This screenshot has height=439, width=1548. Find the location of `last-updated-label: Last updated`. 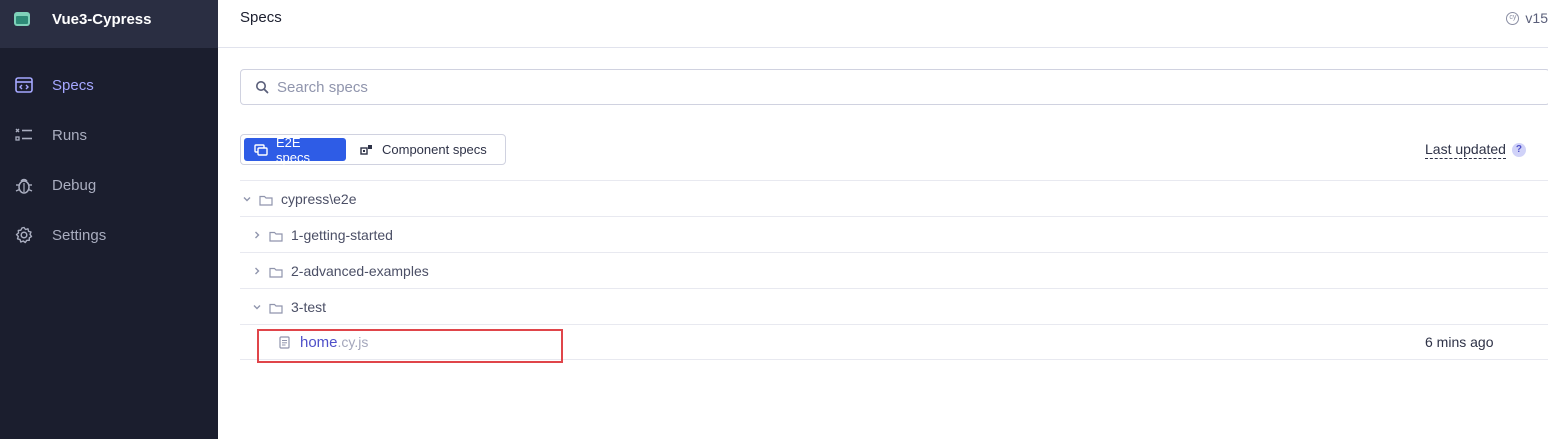

last-updated-label: Last updated is located at coordinates (1465, 150).